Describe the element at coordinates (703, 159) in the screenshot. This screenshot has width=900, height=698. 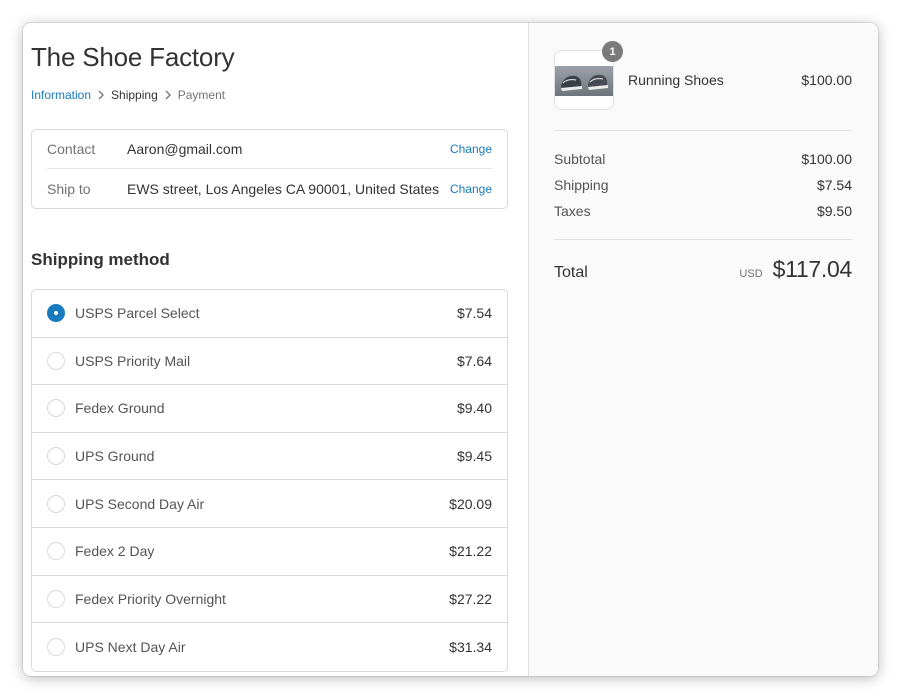
I see `subtotal-row: Subtotal $100.00` at that location.